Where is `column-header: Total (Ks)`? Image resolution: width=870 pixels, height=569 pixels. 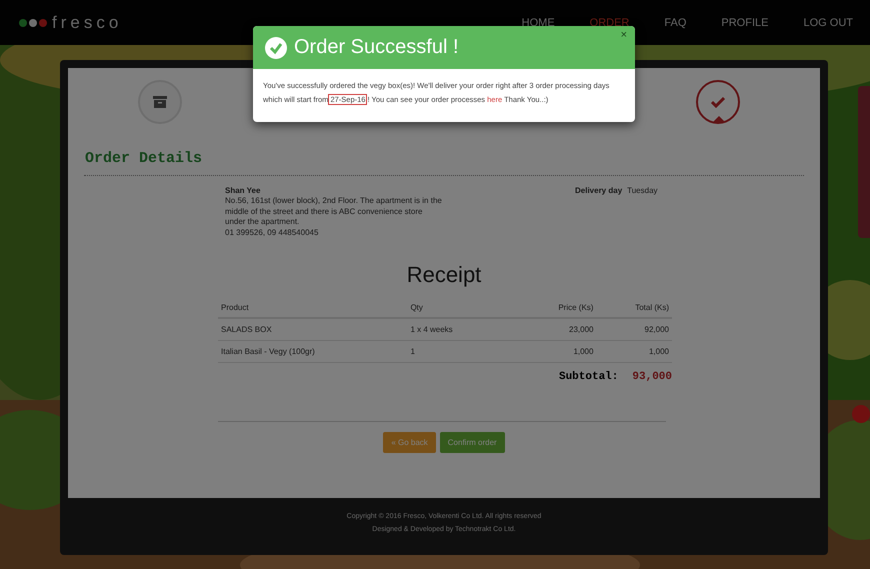 column-header: Total (Ks) is located at coordinates (634, 308).